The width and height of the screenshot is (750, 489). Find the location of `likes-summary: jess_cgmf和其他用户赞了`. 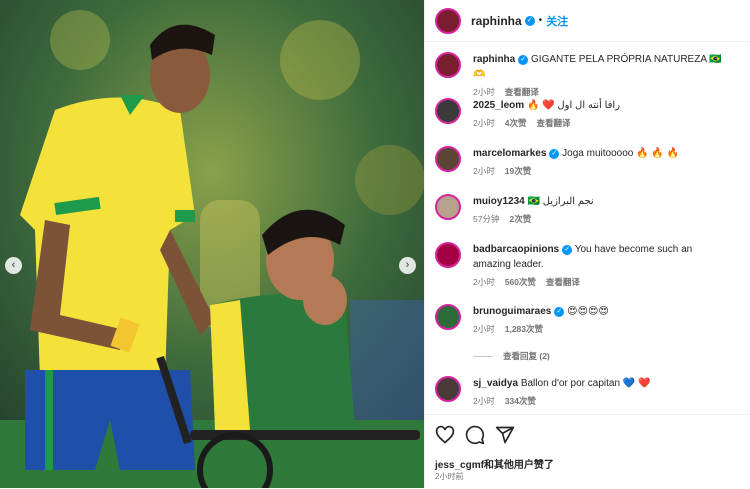

likes-summary: jess_cgmf和其他用户赞了 is located at coordinates (494, 463).